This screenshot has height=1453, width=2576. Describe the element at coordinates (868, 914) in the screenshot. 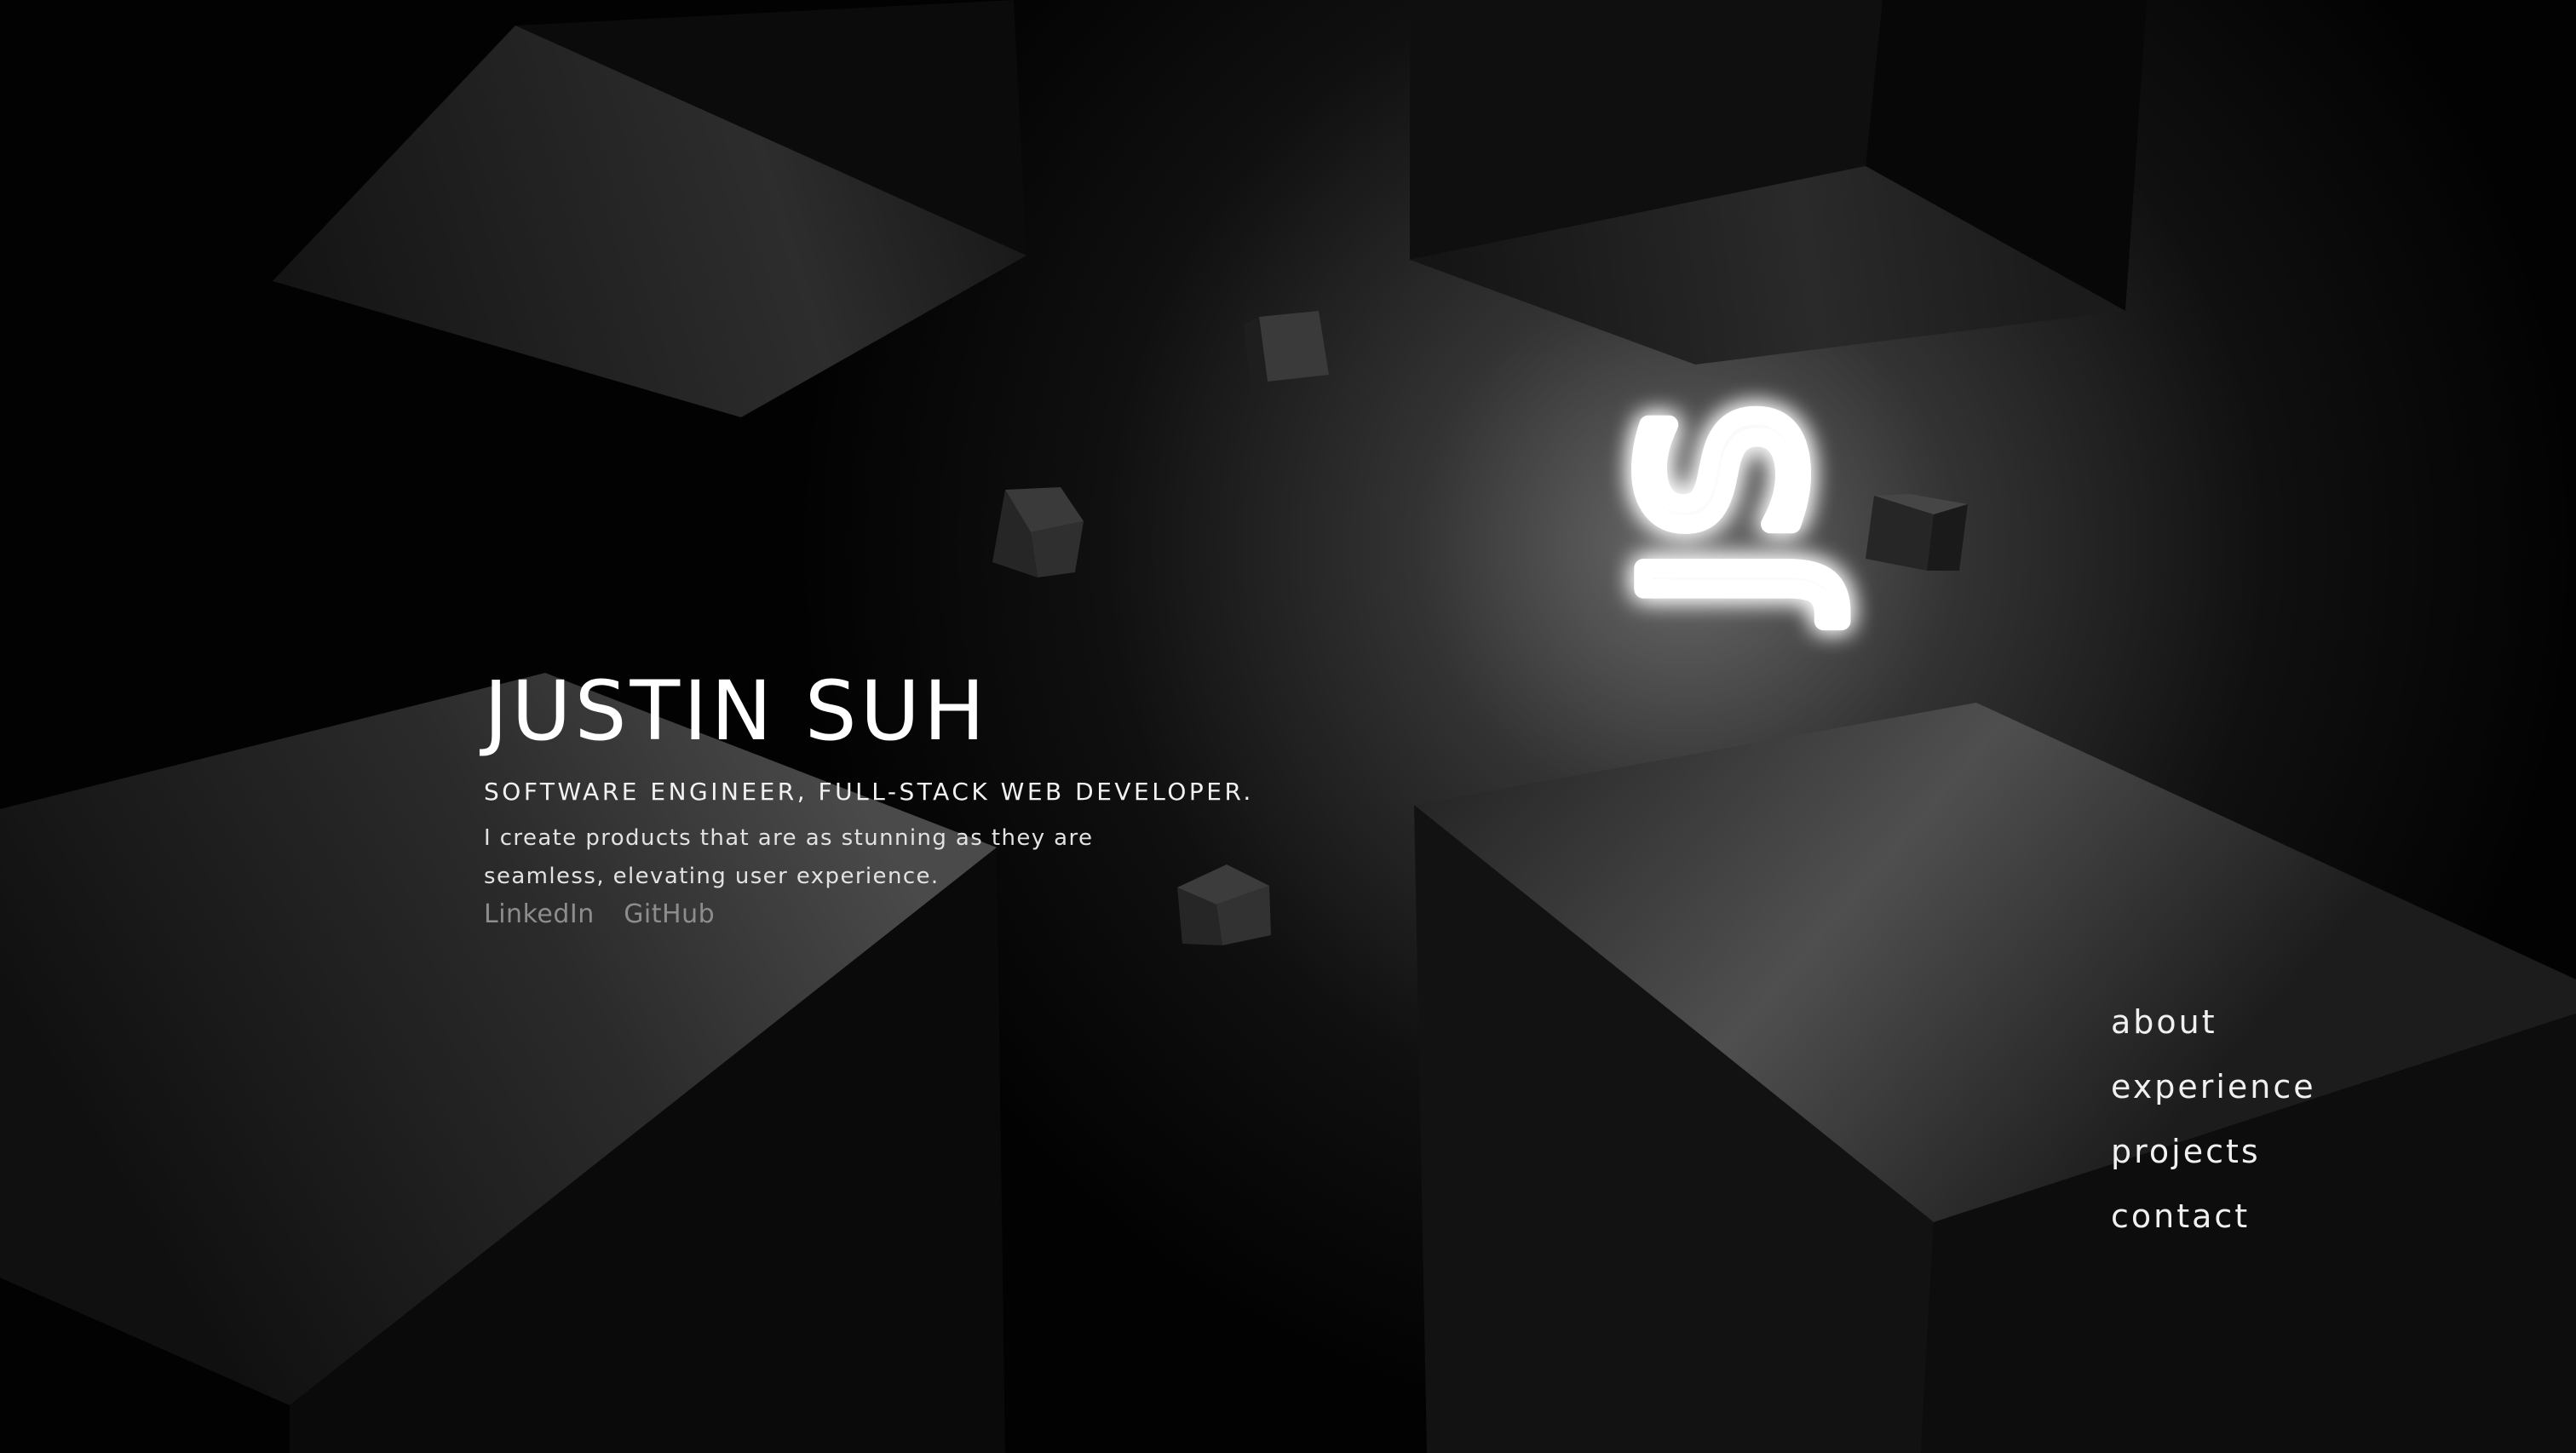

I see `hero-links: LinkedIn GitHub` at that location.